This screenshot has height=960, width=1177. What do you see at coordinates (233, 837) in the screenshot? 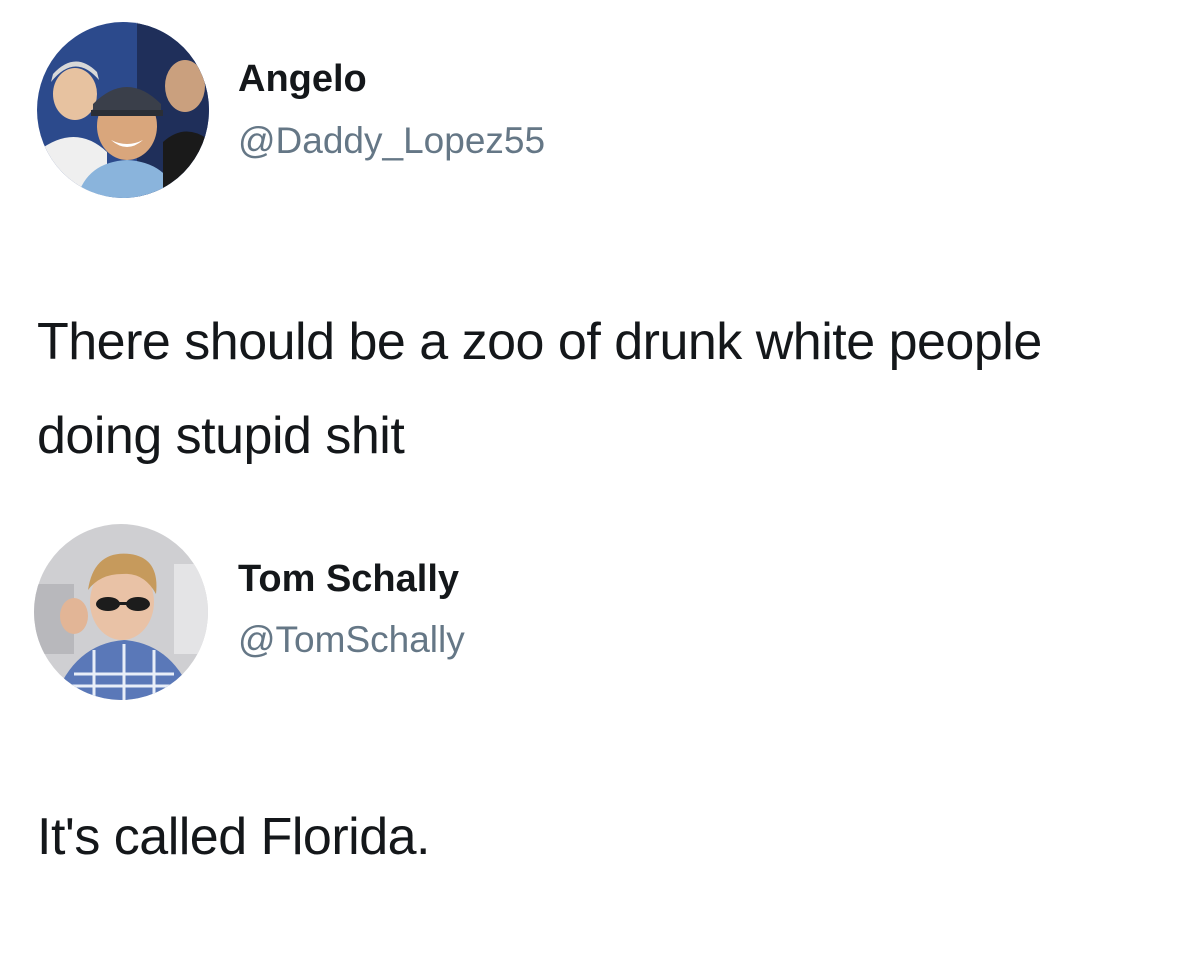
I see `tweet-text: It's called Florida.` at bounding box center [233, 837].